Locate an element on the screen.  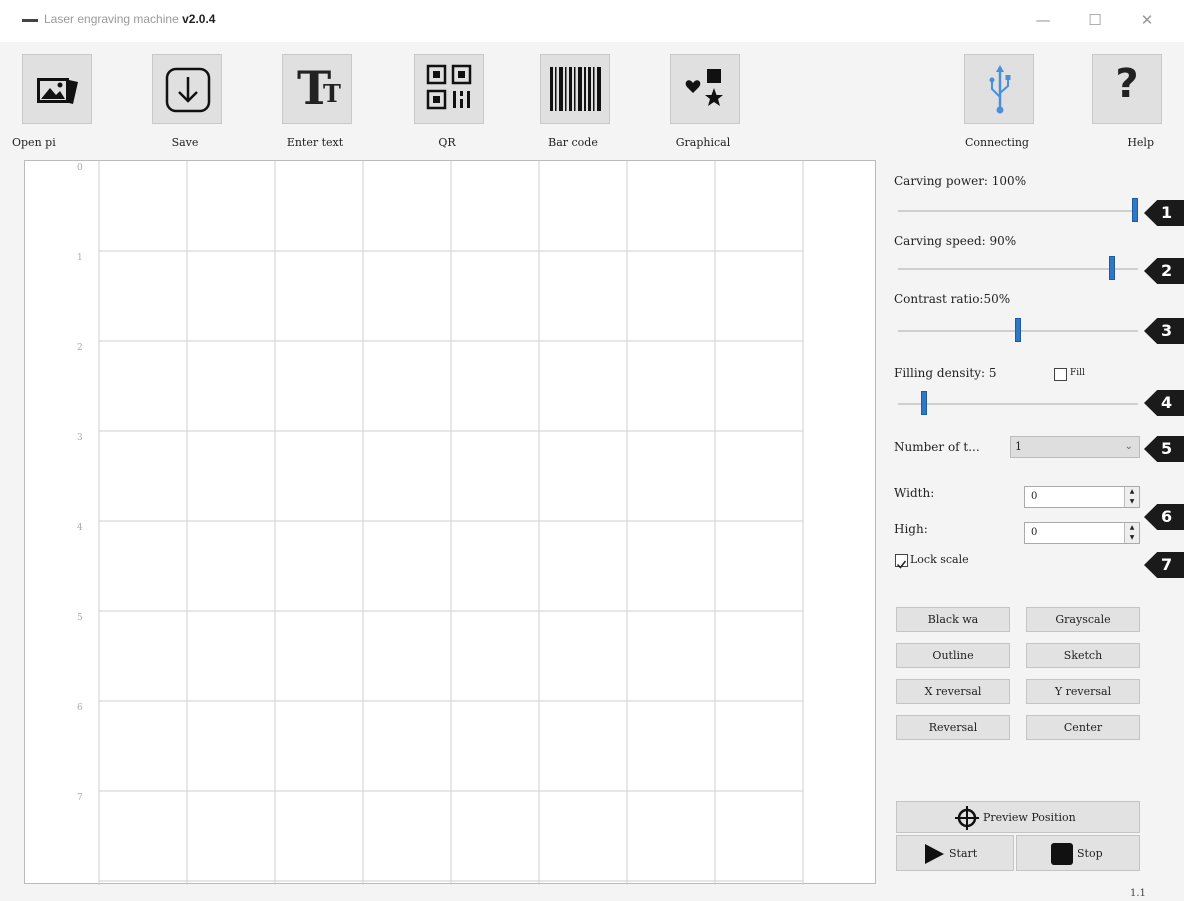
ruler-number: 5 is located at coordinates (80, 618).